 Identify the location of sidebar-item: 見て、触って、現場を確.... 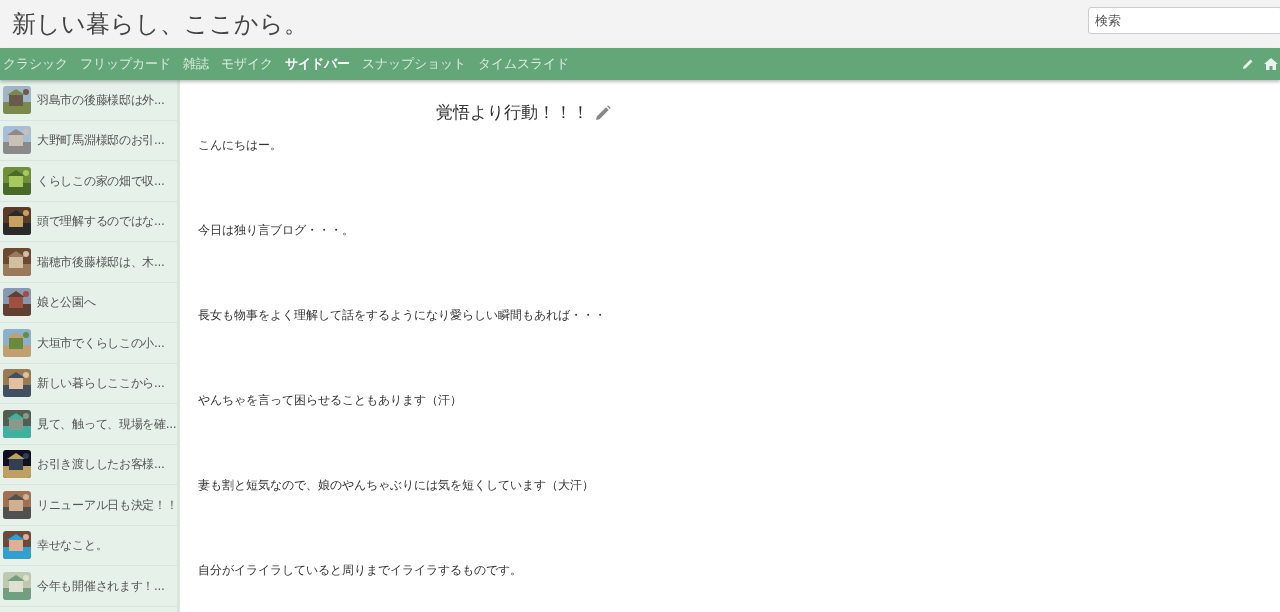
(88, 424).